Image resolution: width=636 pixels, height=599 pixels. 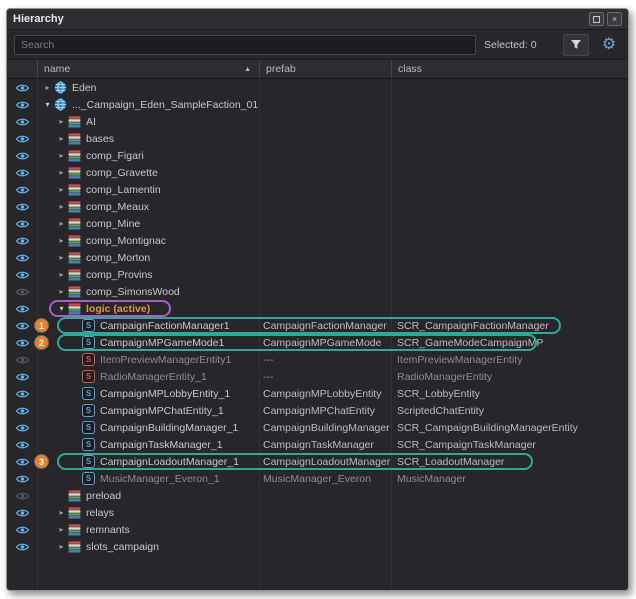 I want to click on tree-row: ▸ AI, so click(x=317, y=121).